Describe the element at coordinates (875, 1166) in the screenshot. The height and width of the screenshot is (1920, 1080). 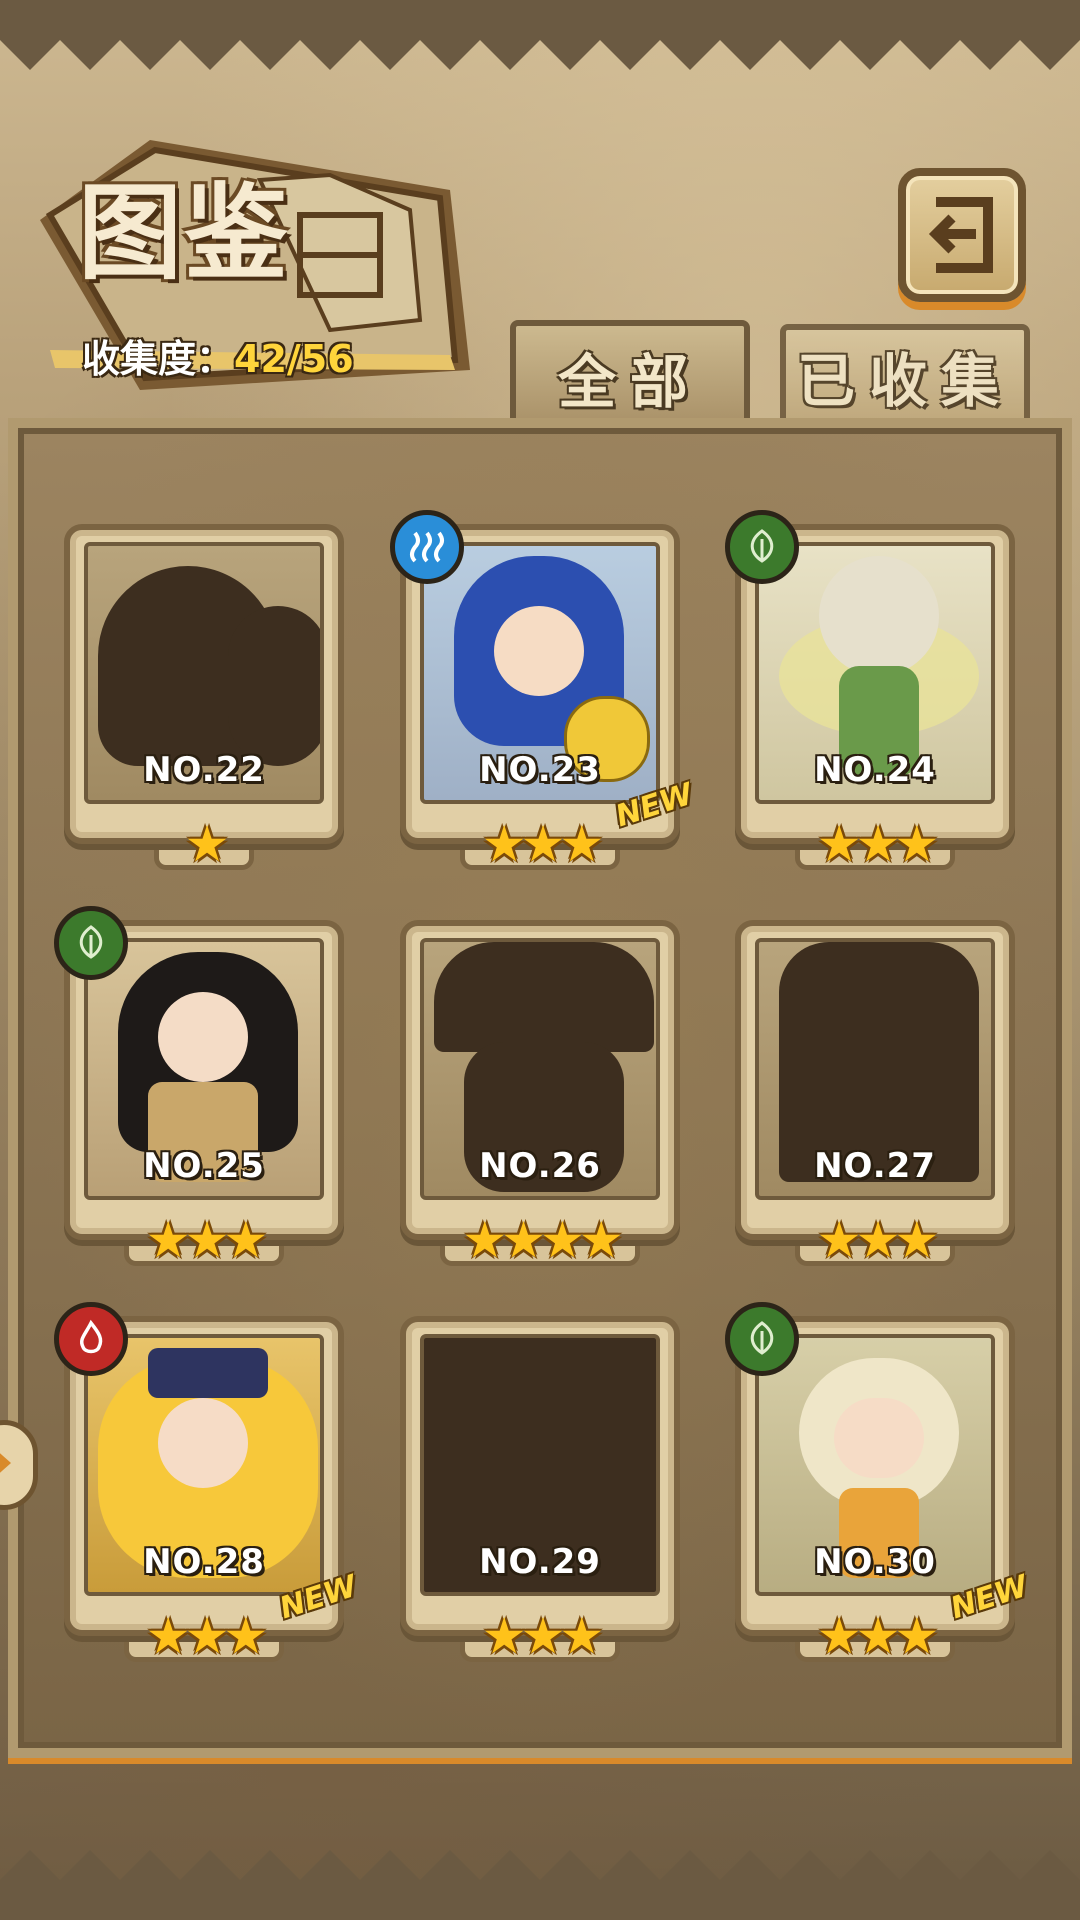
I see `card-number: NO.27` at that location.